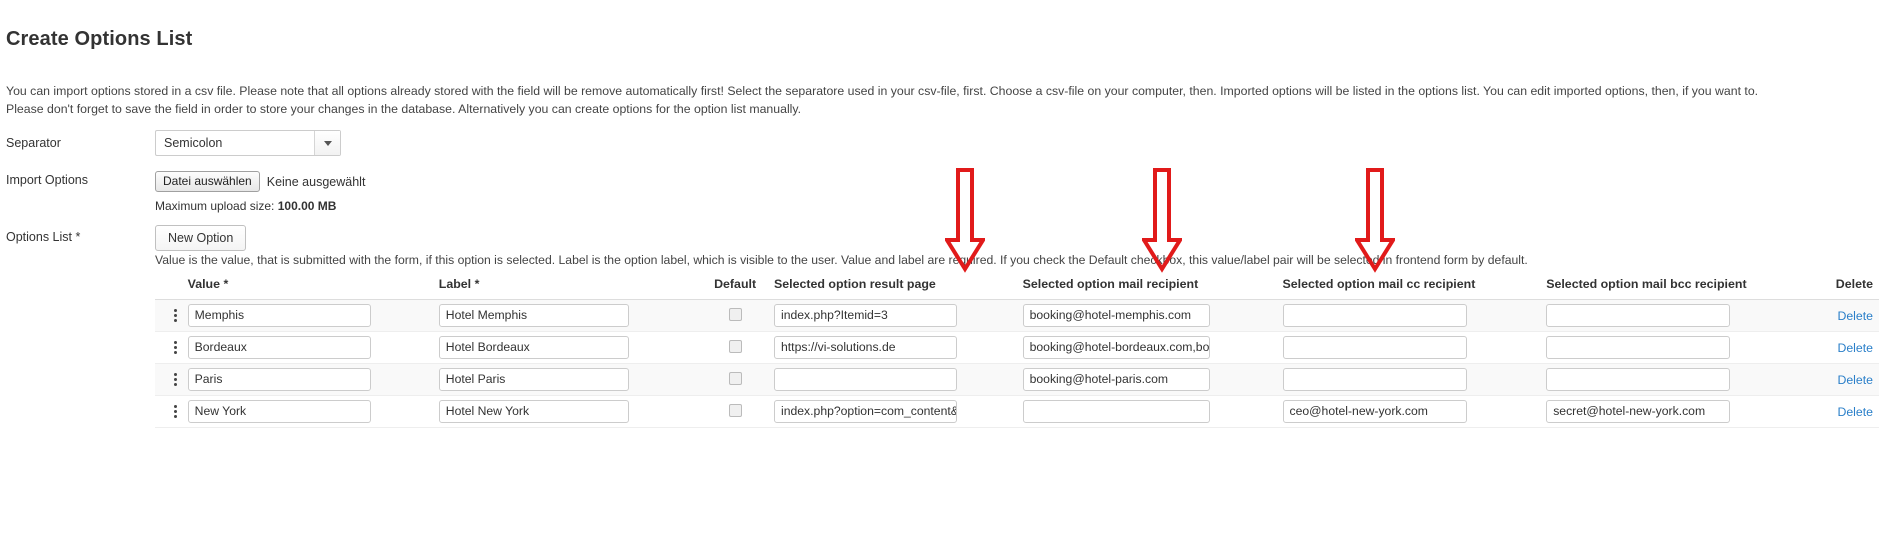 The image size is (1885, 537). I want to click on option-value-cell: New York, so click(313, 411).